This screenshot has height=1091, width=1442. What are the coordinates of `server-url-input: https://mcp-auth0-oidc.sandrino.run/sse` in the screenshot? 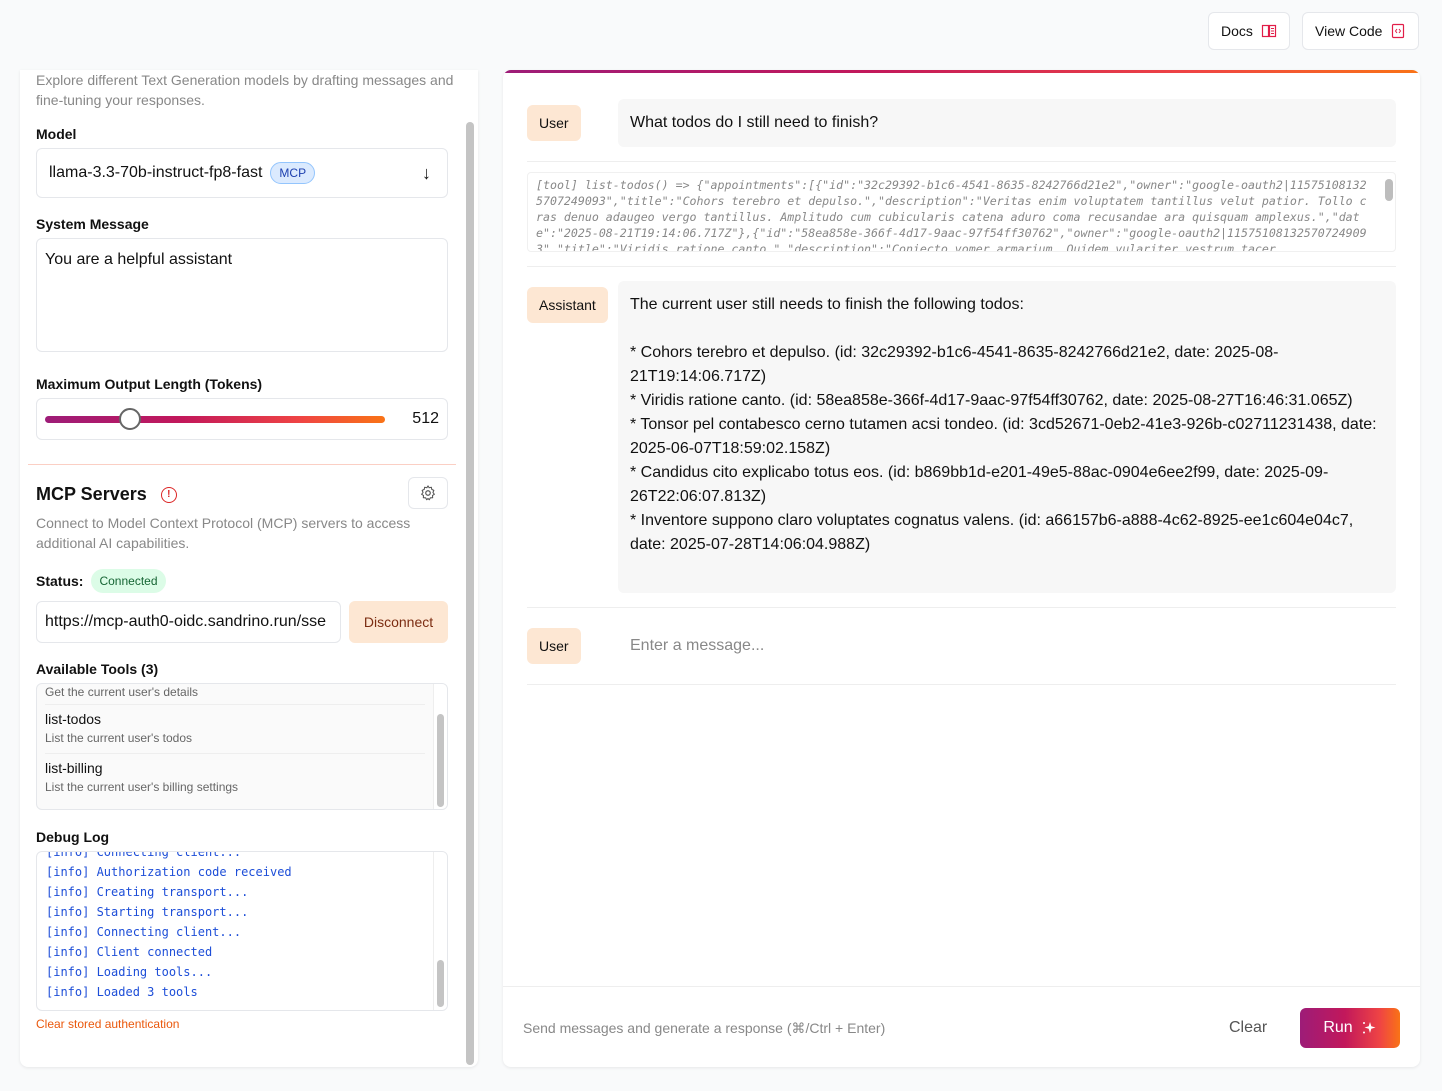 It's located at (188, 622).